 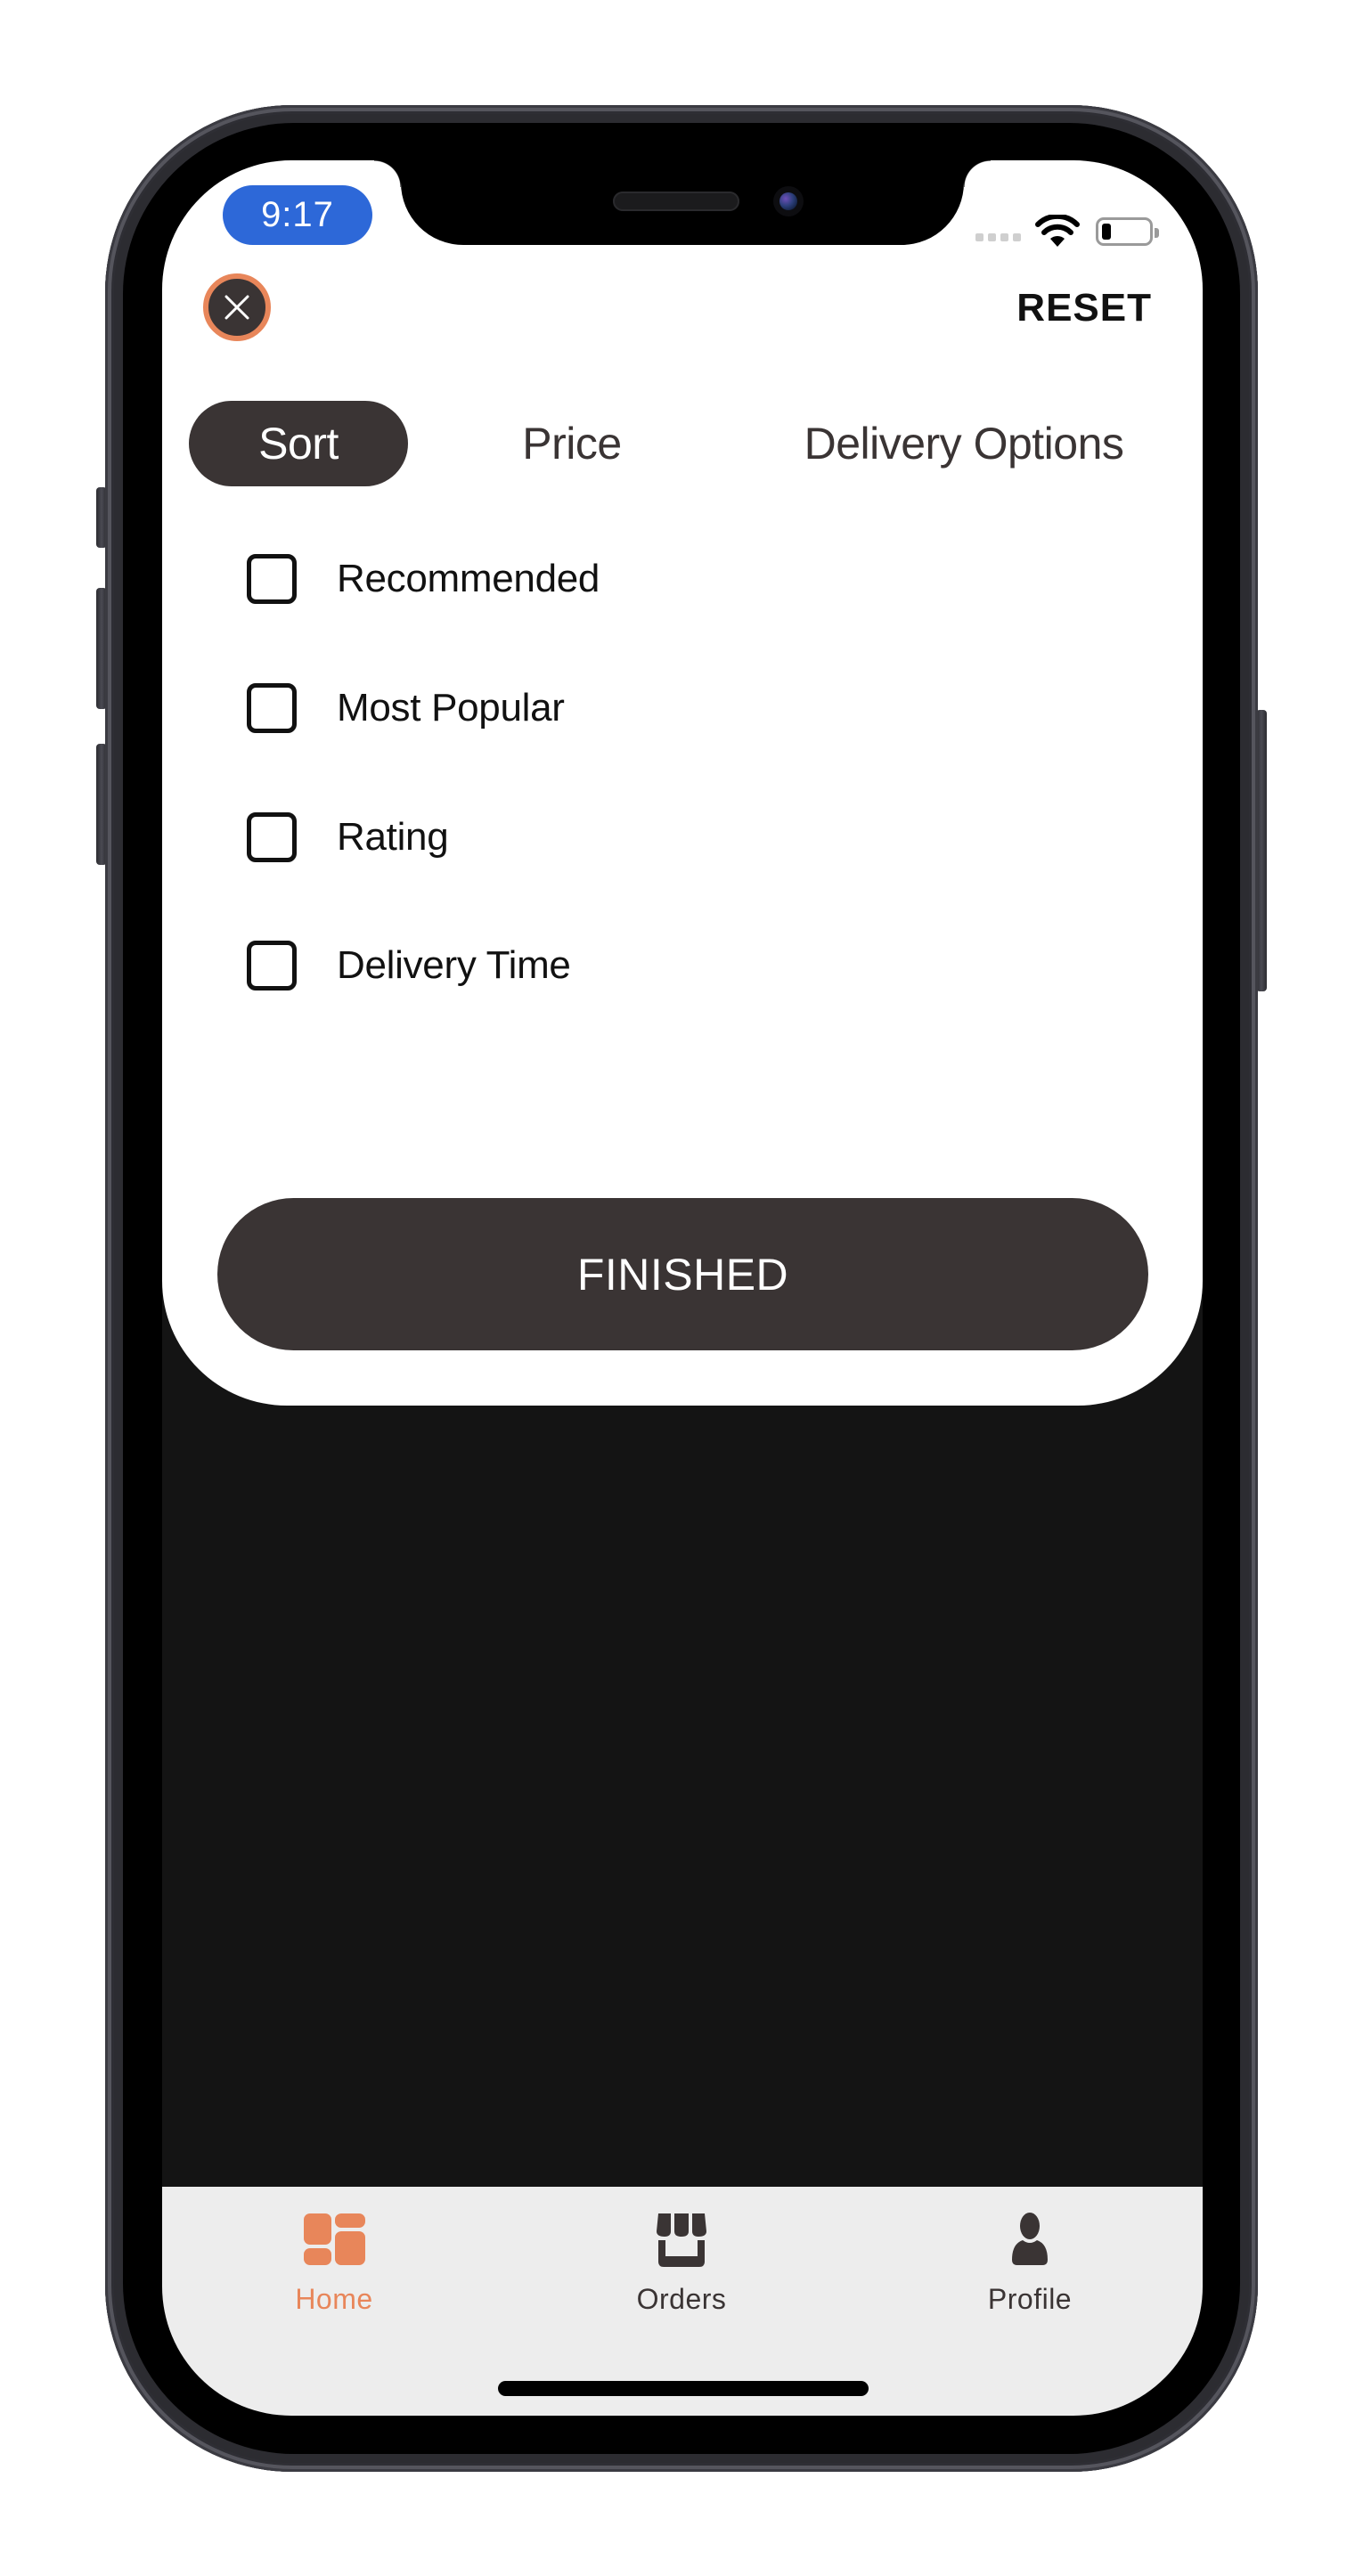 I want to click on close-icon, so click(x=237, y=307).